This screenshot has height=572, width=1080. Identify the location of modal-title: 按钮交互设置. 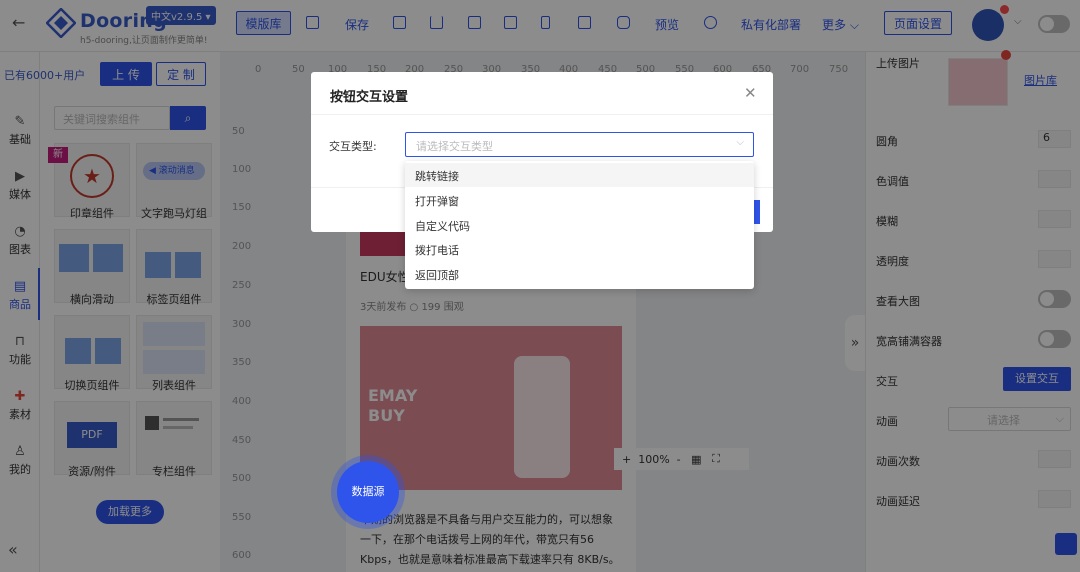
(369, 97).